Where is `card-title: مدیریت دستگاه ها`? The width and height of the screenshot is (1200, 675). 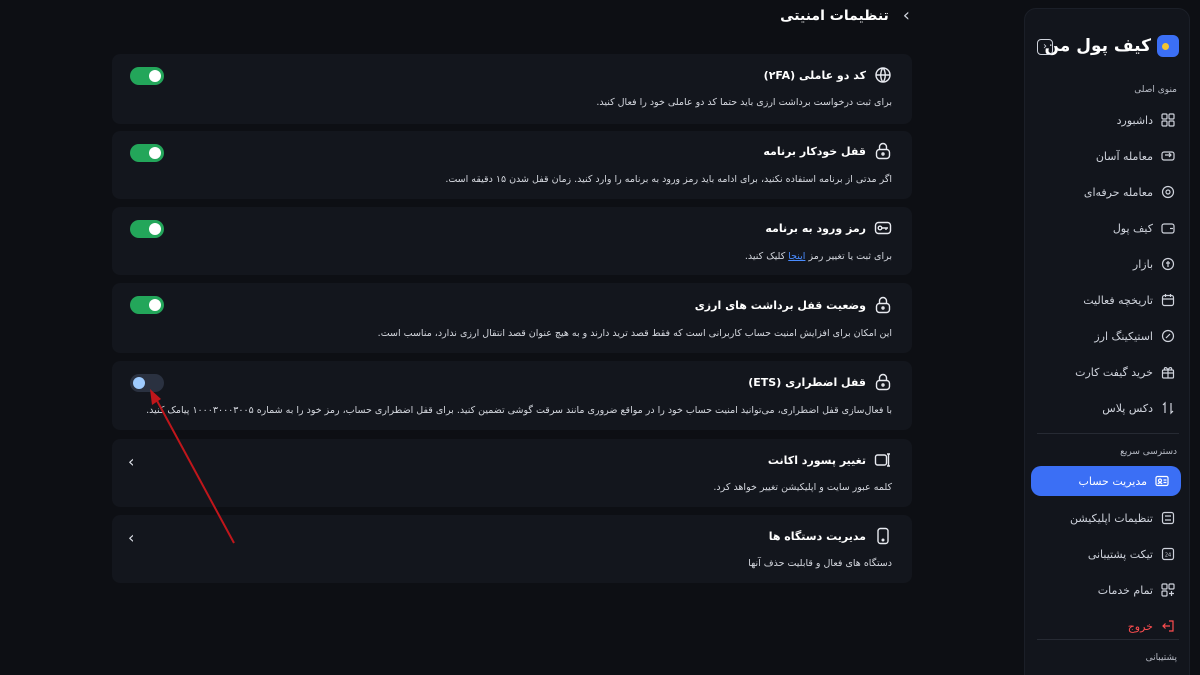
card-title: مدیریت دستگاه ها is located at coordinates (817, 536).